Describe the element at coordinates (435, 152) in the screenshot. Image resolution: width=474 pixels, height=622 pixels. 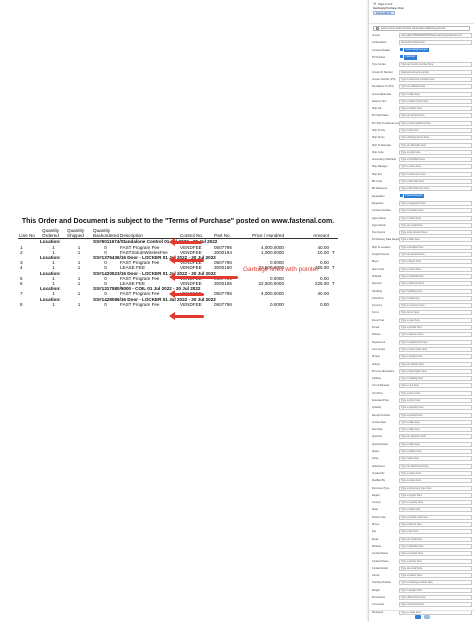
I see `field-input: Type a code here` at that location.